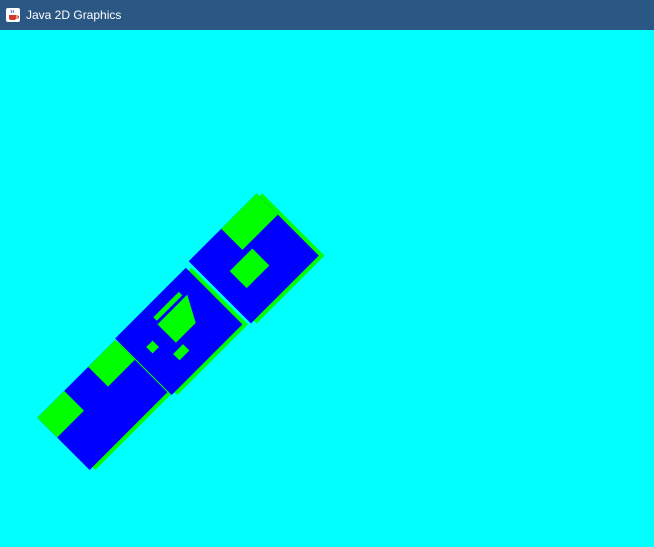 Image resolution: width=654 pixels, height=547 pixels. Describe the element at coordinates (327, 15) in the screenshot. I see `title-bar: Java 2D Graphics` at that location.